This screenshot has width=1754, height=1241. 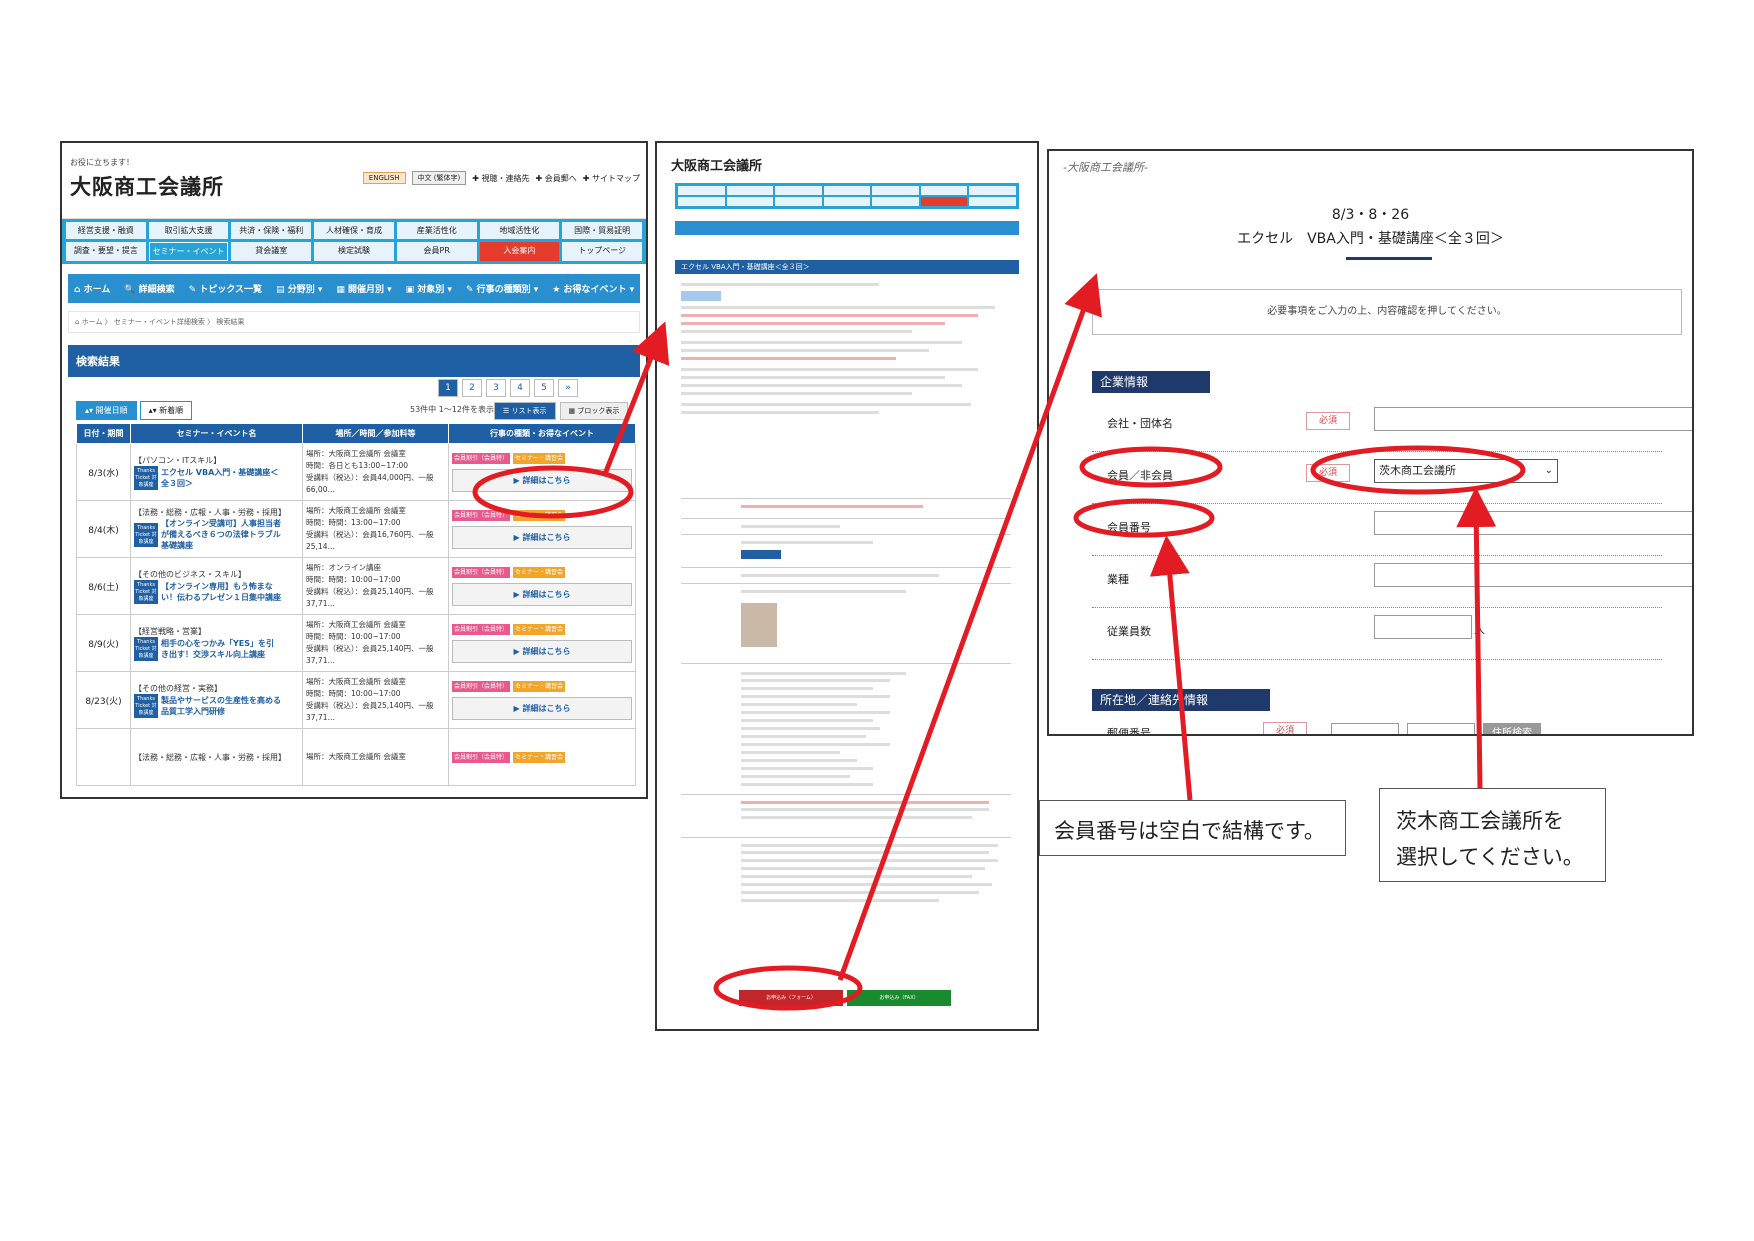 I want to click on callout-member-no: 会員番号は空白で結構です。, so click(x=1192, y=828).